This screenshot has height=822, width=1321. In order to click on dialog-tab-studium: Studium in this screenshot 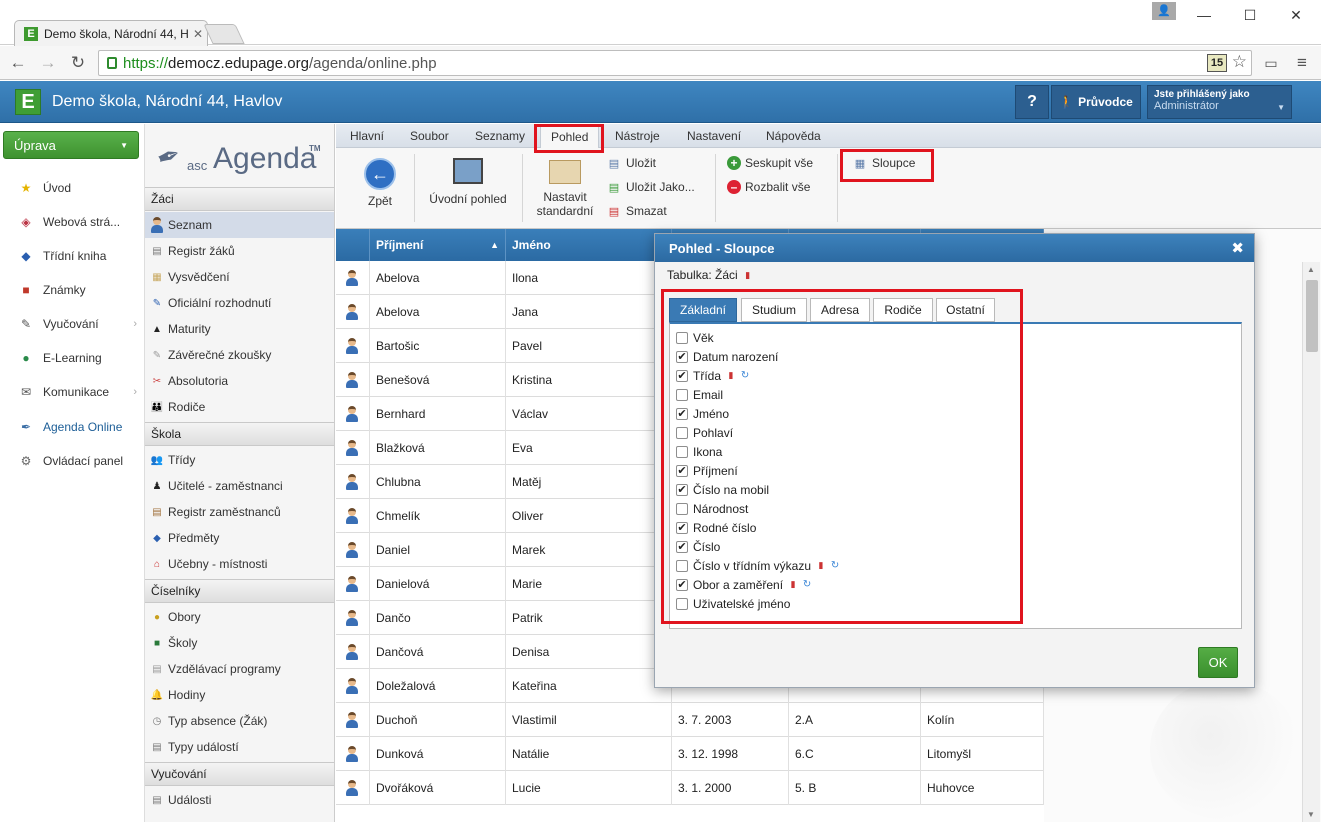, I will do `click(774, 310)`.